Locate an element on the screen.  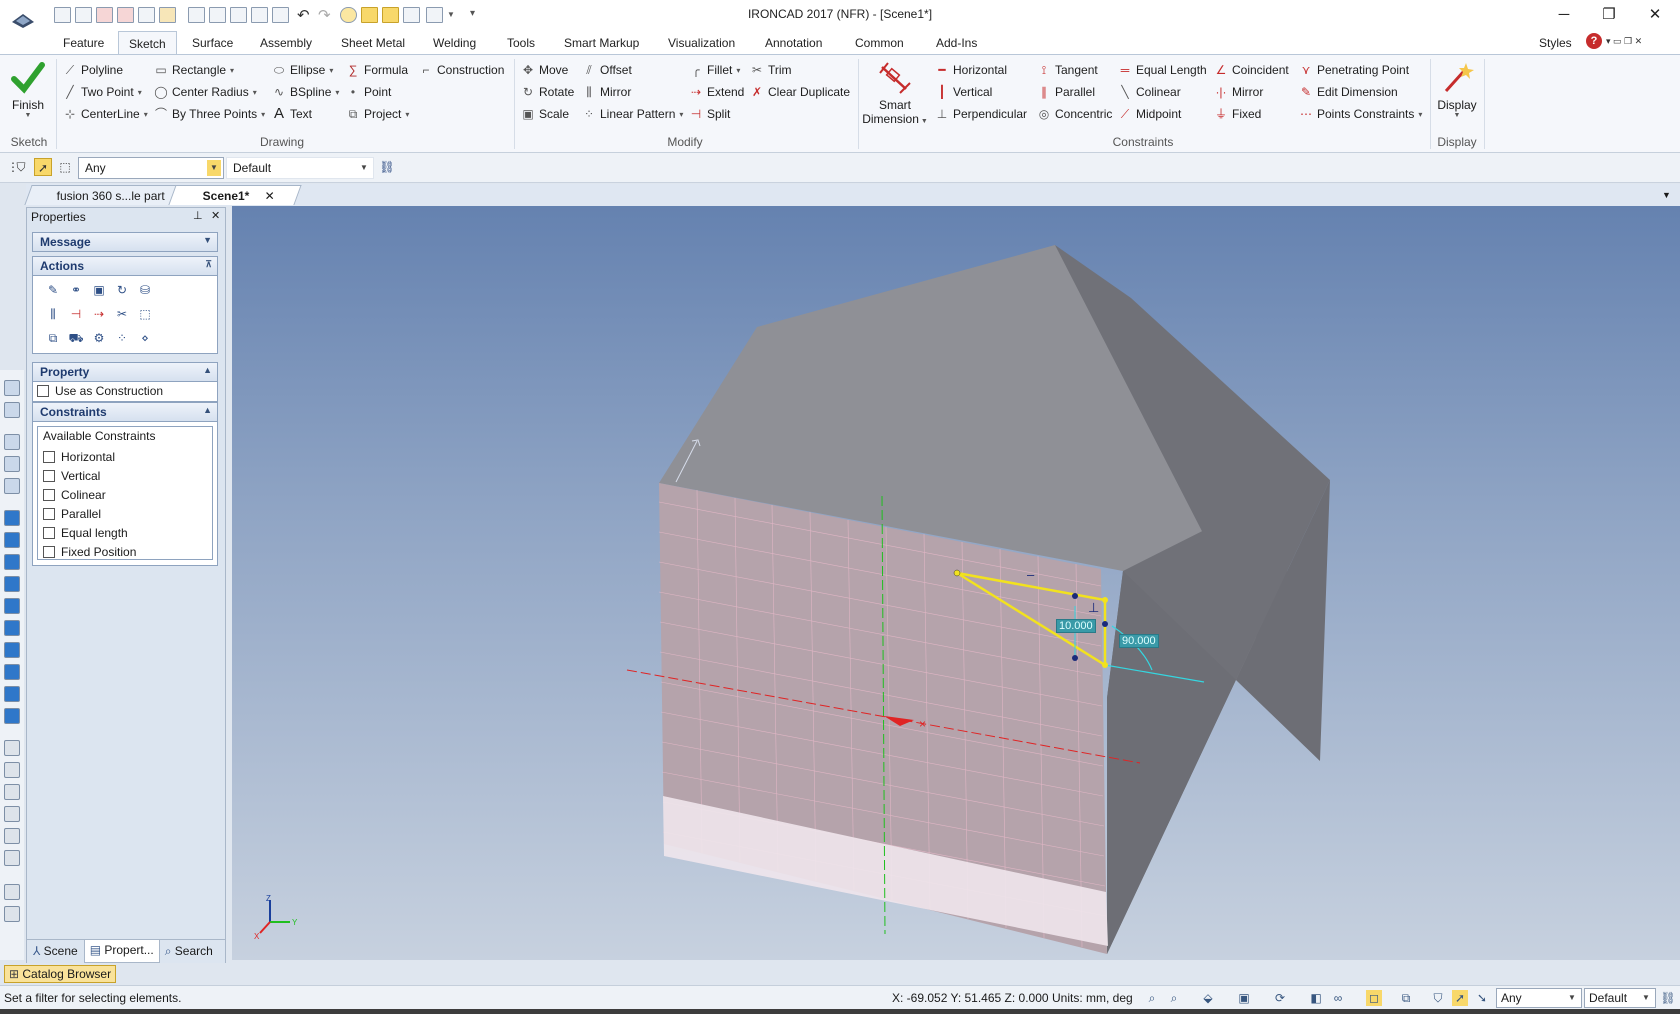
close-tab-icon: ✕ is located at coordinates (270, 196).